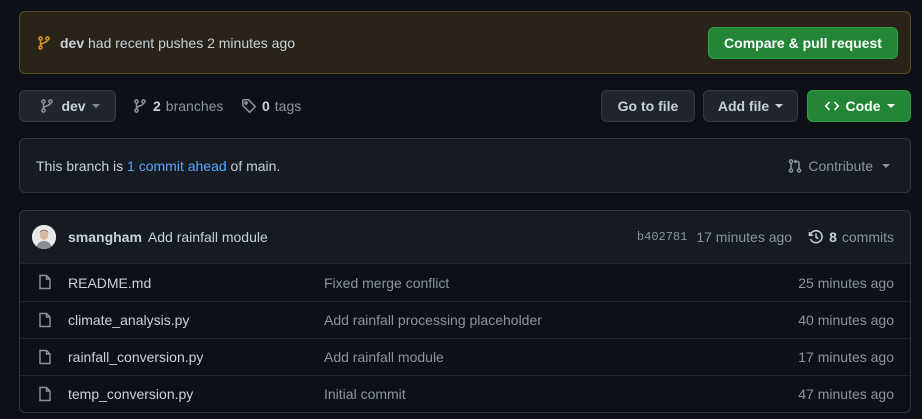  What do you see at coordinates (128, 320) in the screenshot?
I see `file-name-link: climate_analysis.py` at bounding box center [128, 320].